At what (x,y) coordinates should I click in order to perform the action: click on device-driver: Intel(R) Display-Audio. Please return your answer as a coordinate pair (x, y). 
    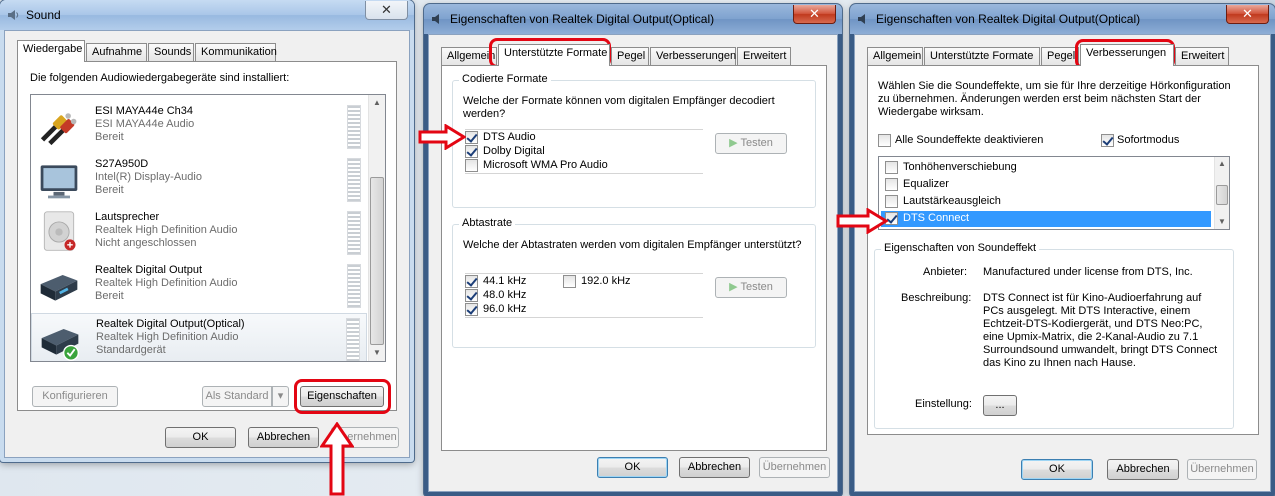
    Looking at the image, I should click on (148, 177).